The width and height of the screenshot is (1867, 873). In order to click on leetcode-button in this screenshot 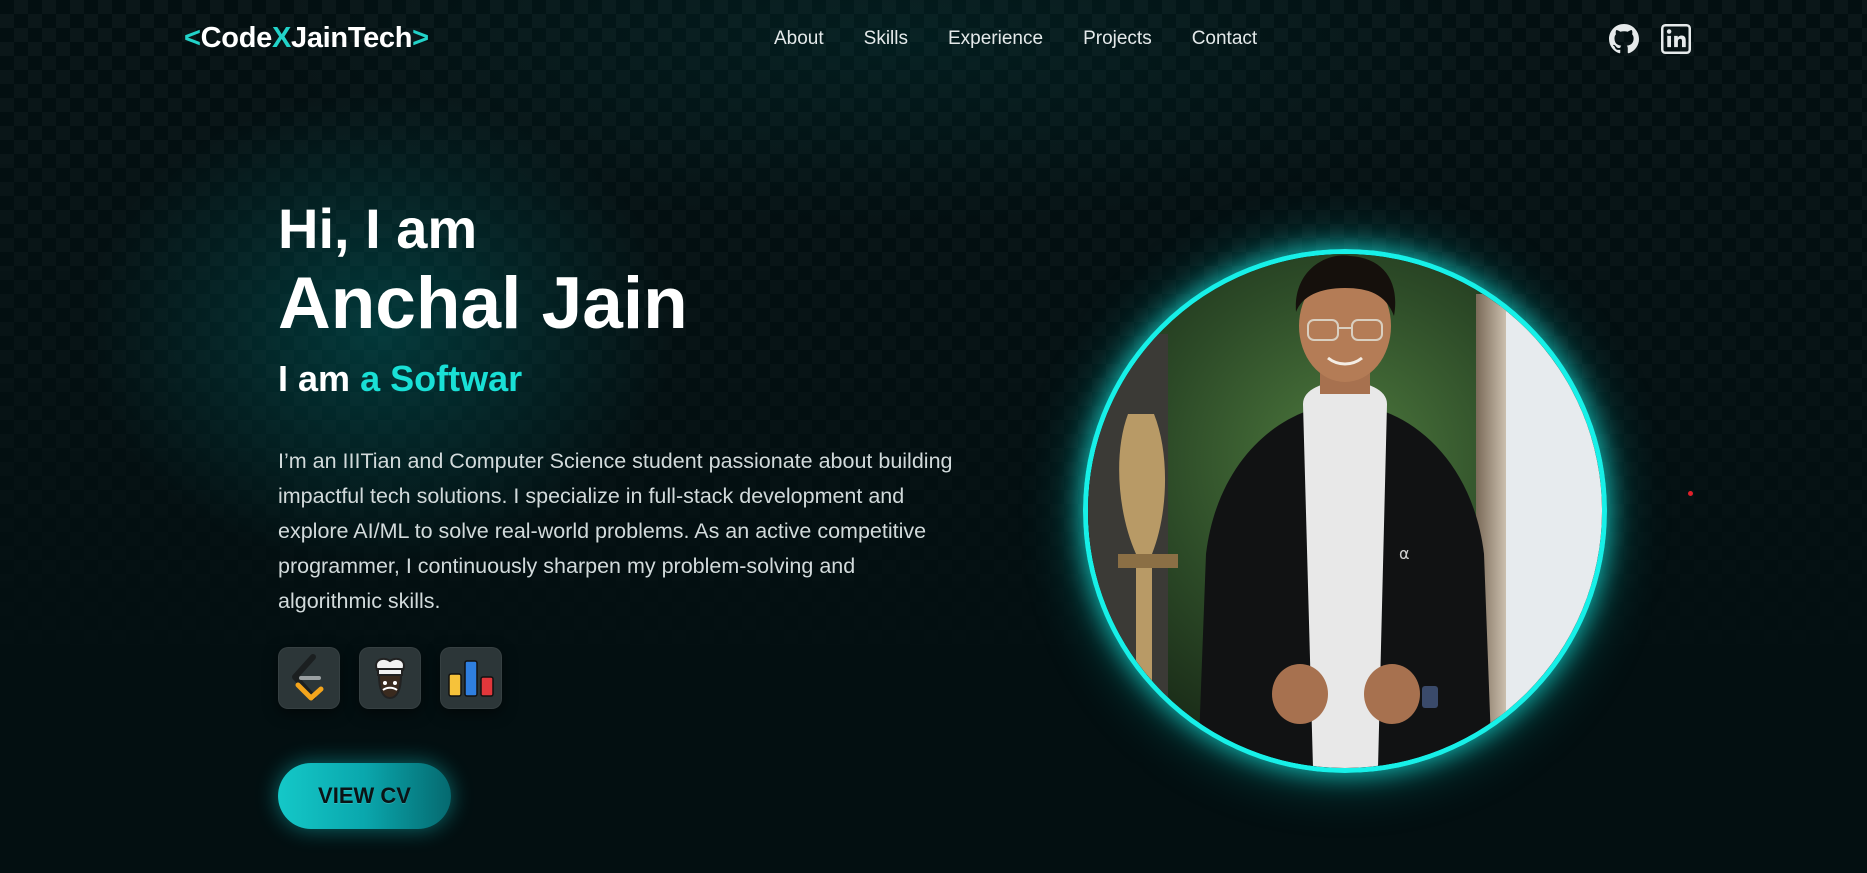, I will do `click(309, 678)`.